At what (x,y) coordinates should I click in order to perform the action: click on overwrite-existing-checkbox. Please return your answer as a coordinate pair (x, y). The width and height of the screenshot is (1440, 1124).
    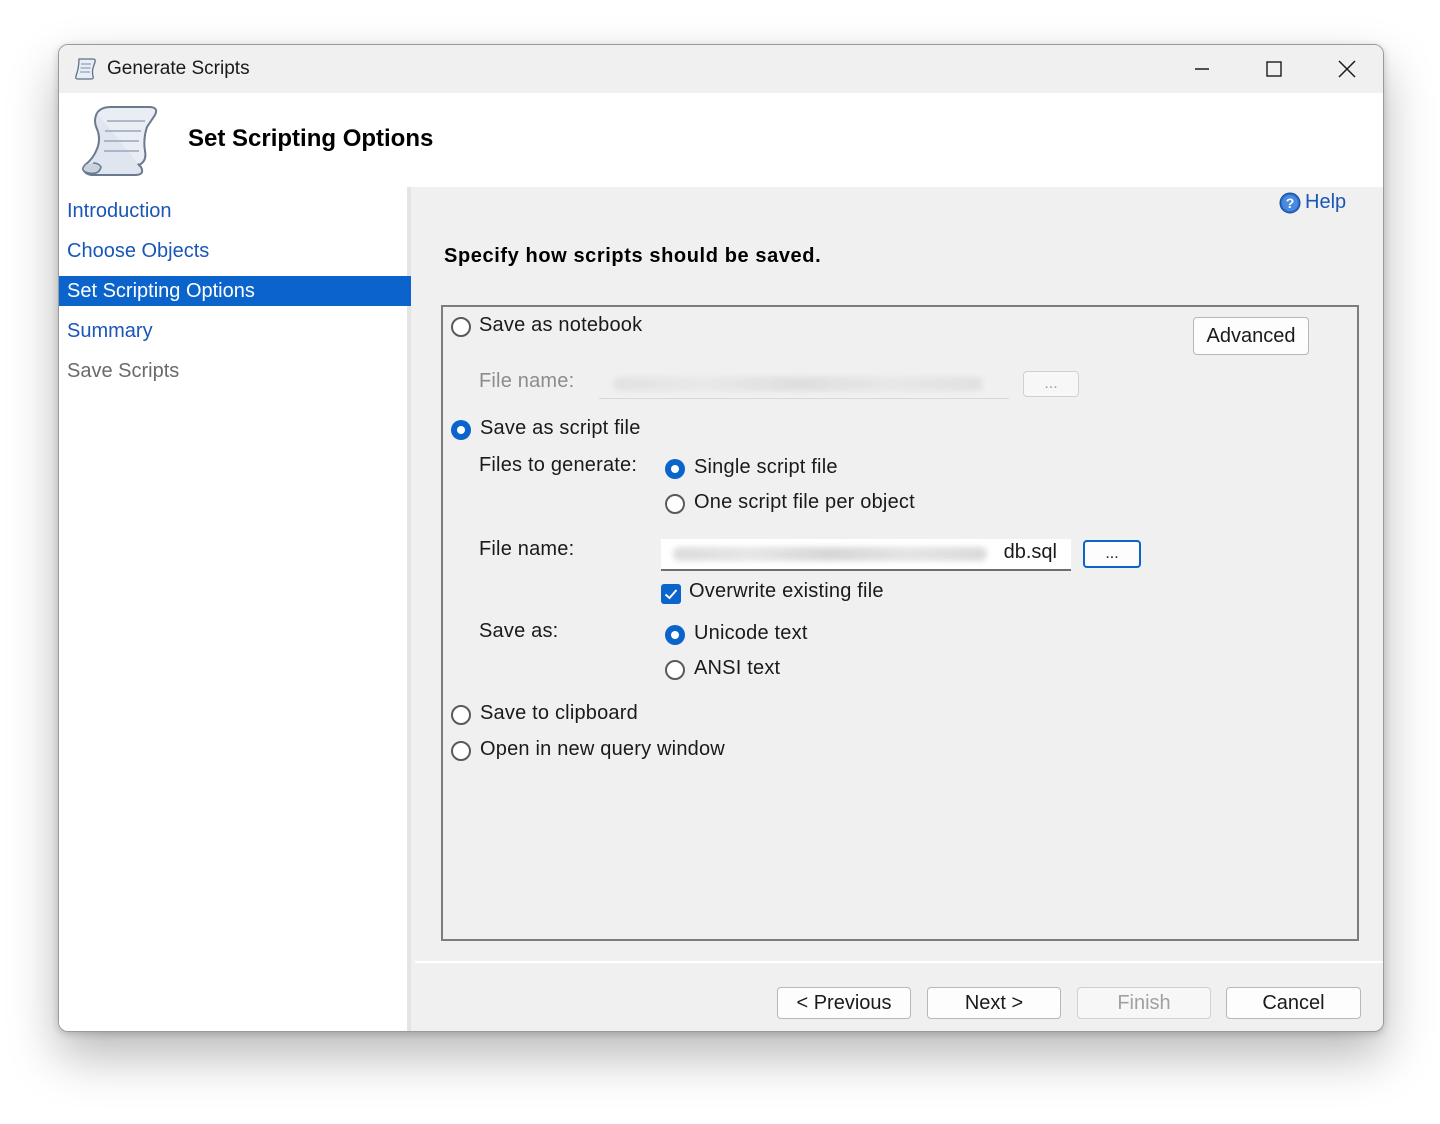
    Looking at the image, I should click on (671, 594).